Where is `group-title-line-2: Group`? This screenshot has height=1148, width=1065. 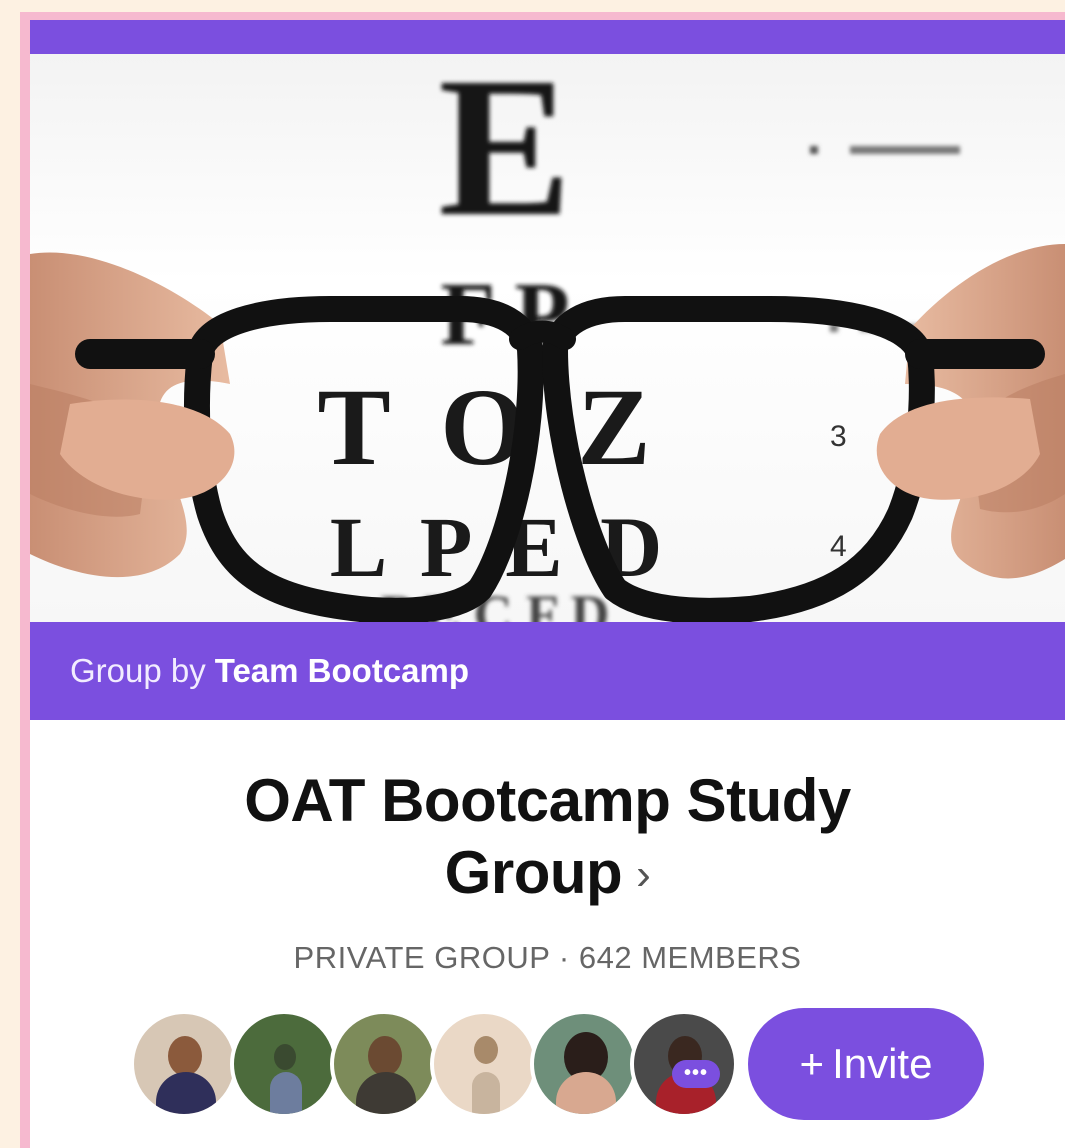 group-title-line-2: Group is located at coordinates (533, 872).